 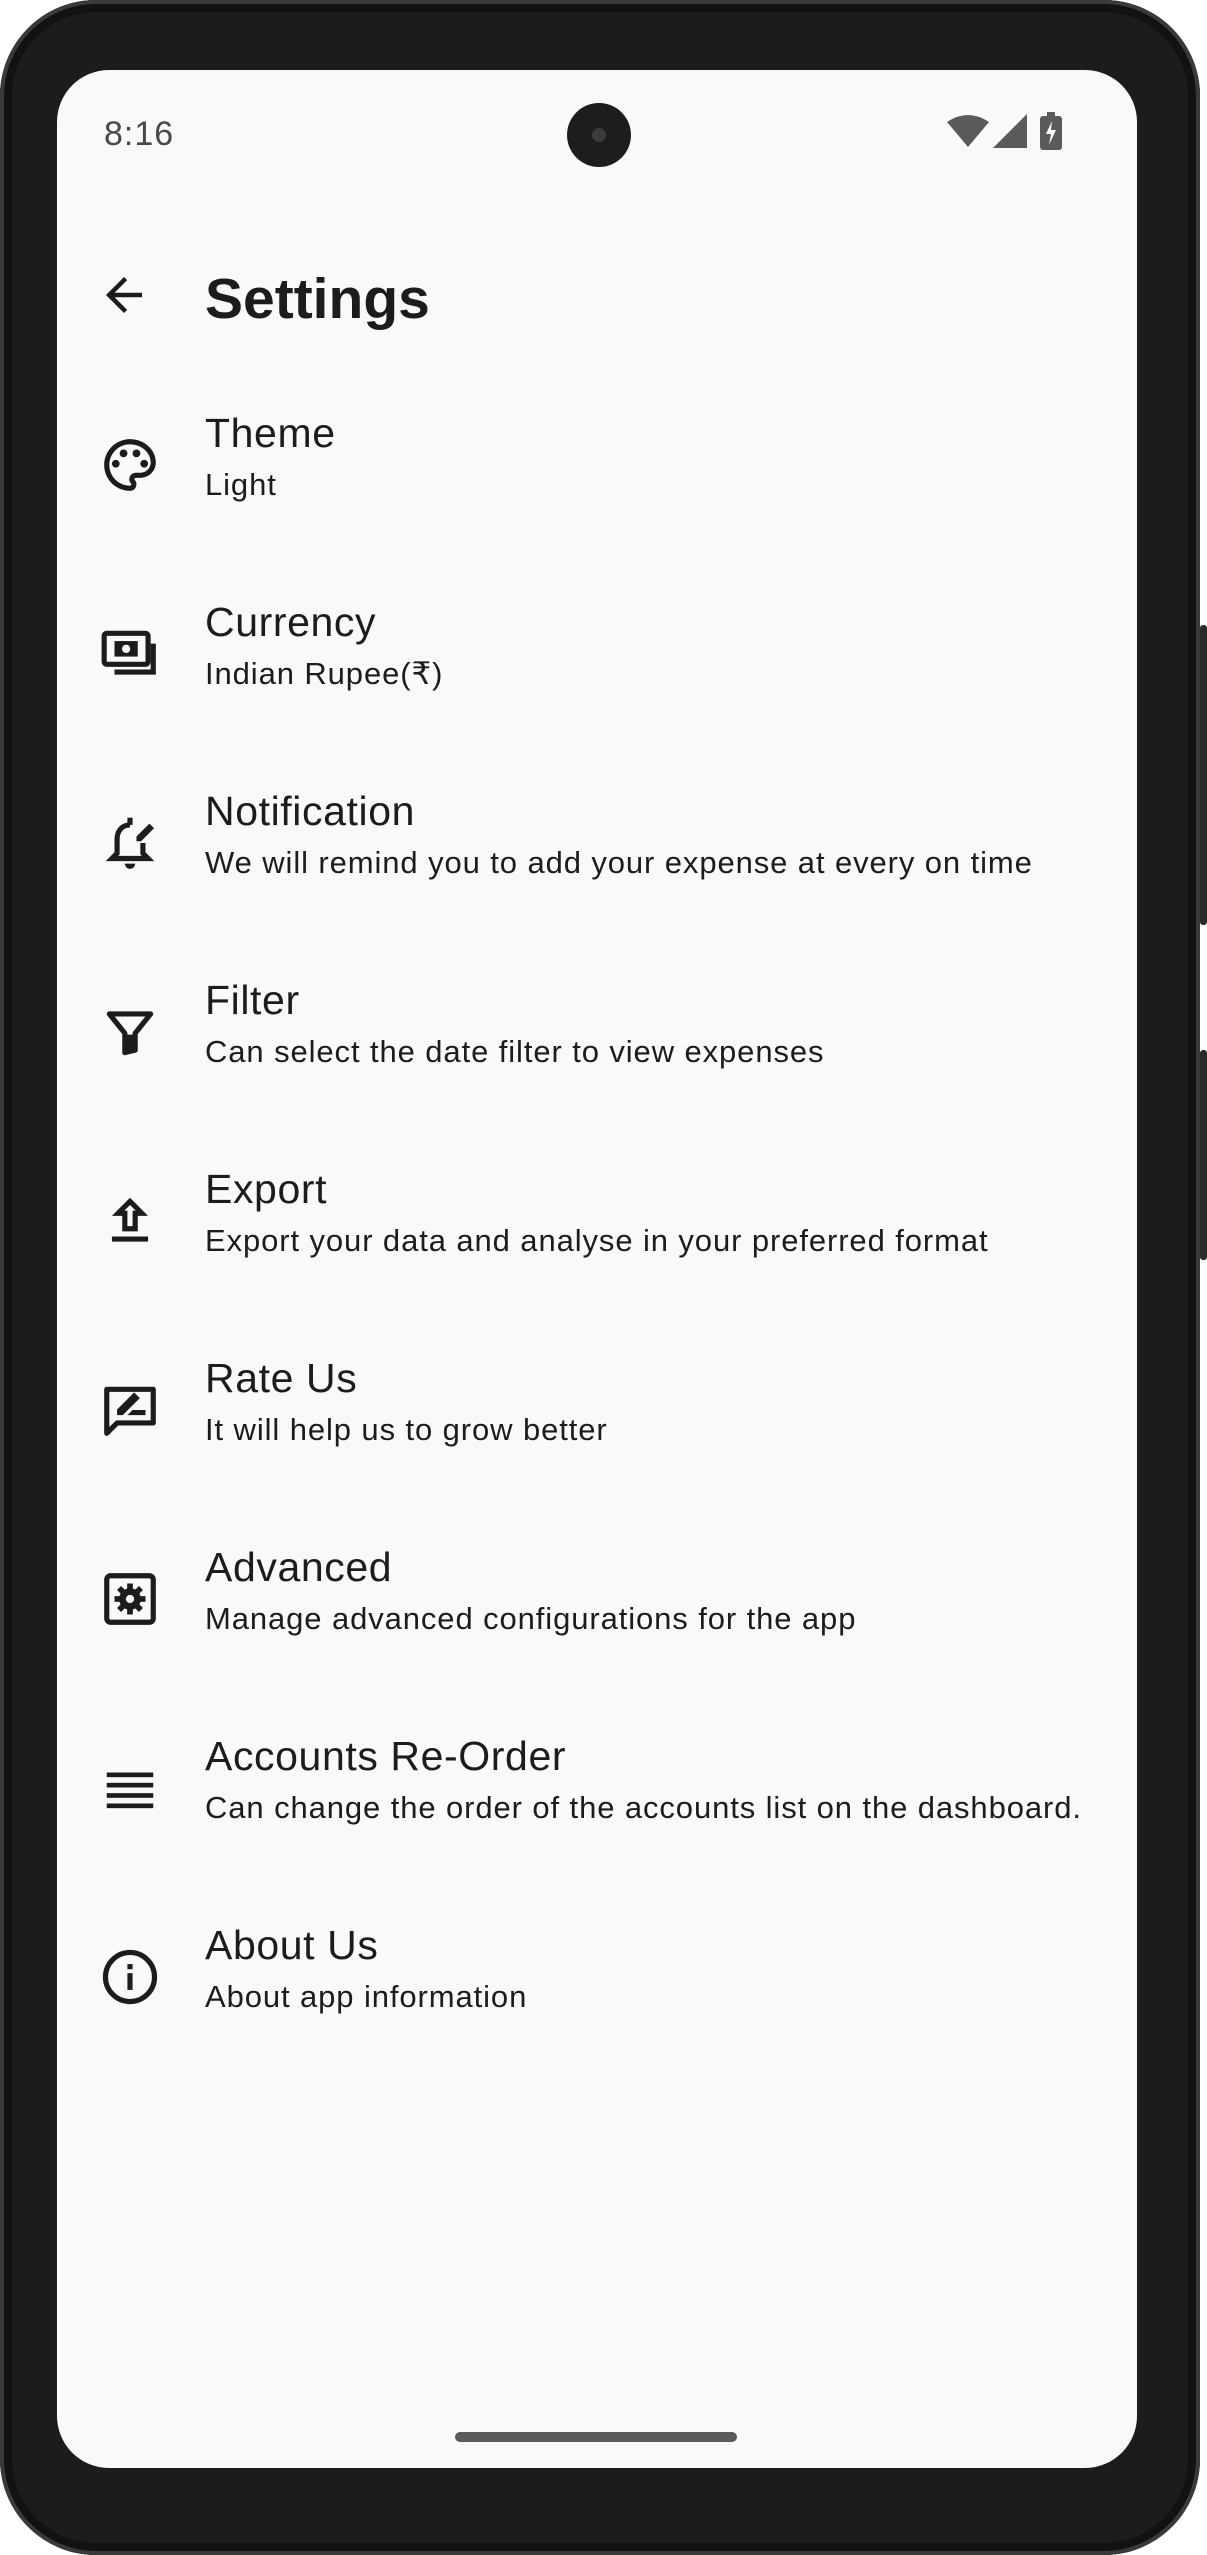 I want to click on setting-title: About Us, so click(x=292, y=1945).